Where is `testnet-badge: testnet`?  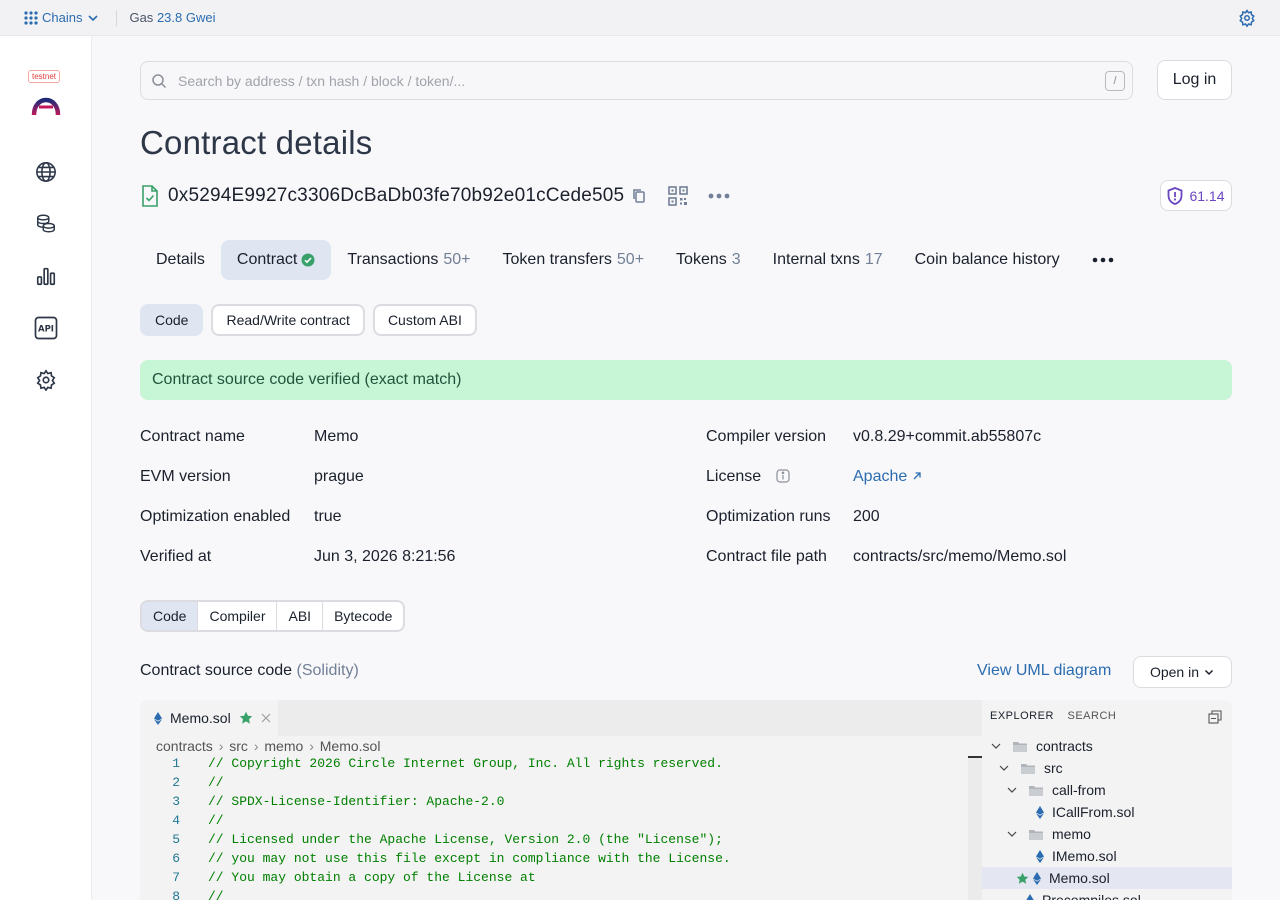
testnet-badge: testnet is located at coordinates (44, 76).